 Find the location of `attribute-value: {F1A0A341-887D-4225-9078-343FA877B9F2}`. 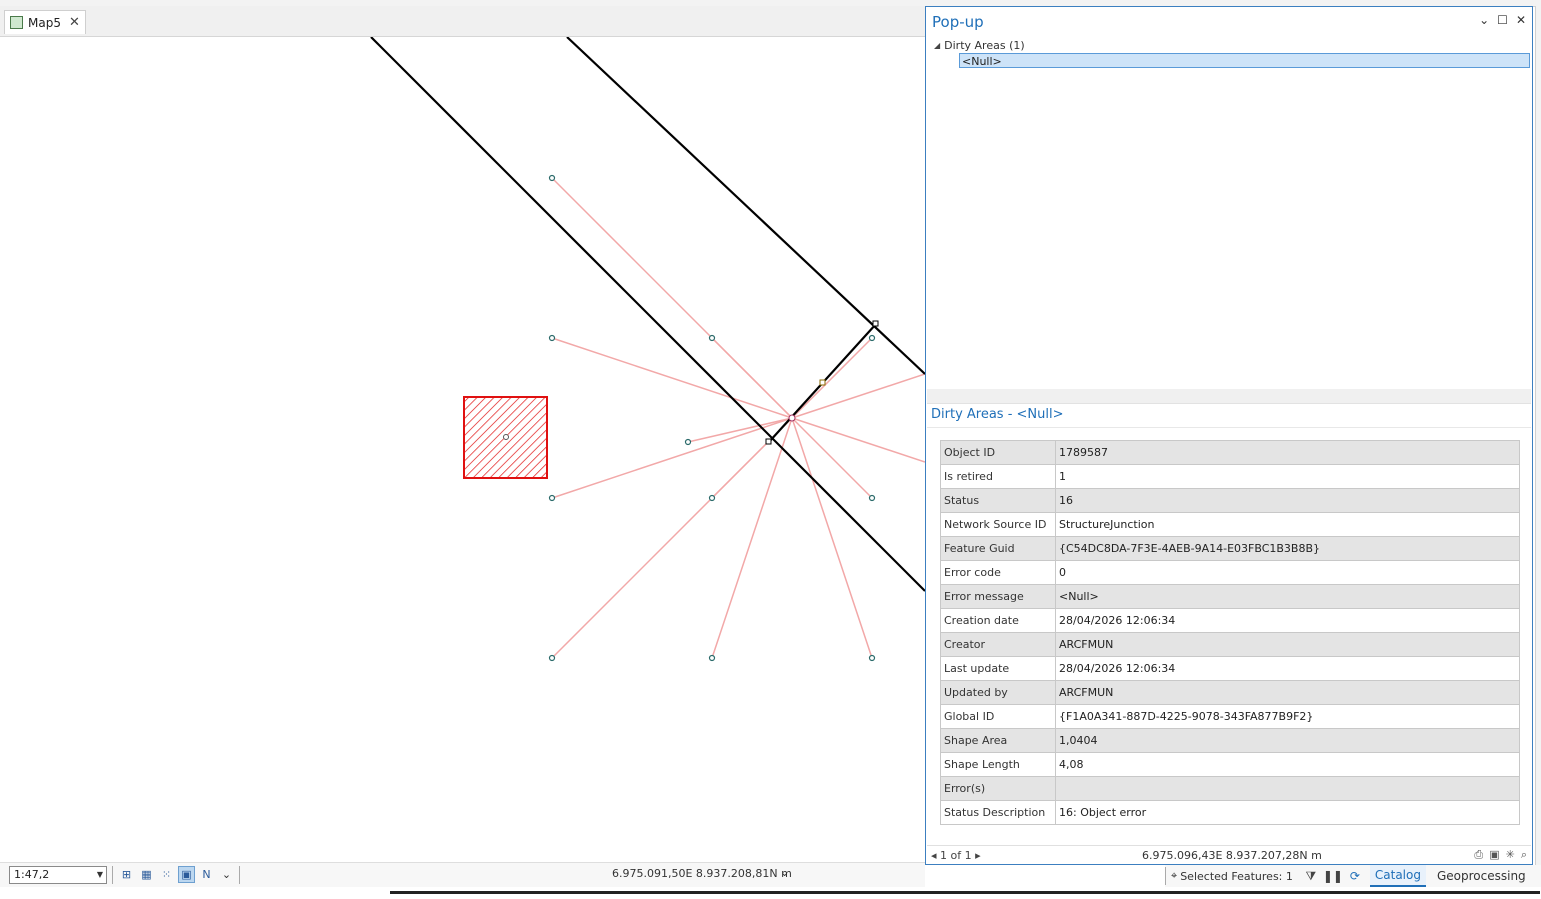

attribute-value: {F1A0A341-887D-4225-9078-343FA877B9F2} is located at coordinates (1287, 716).